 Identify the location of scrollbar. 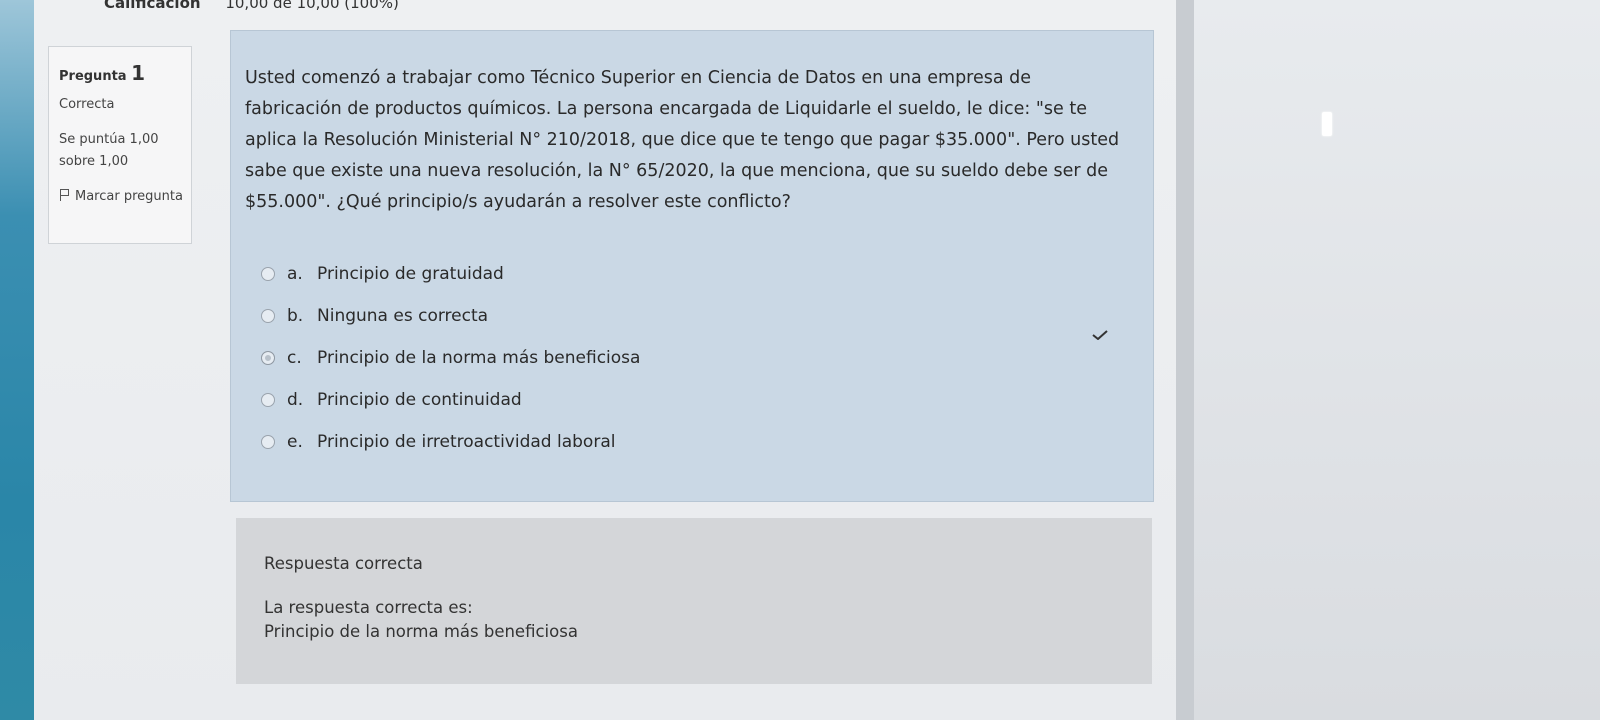
(1185, 360).